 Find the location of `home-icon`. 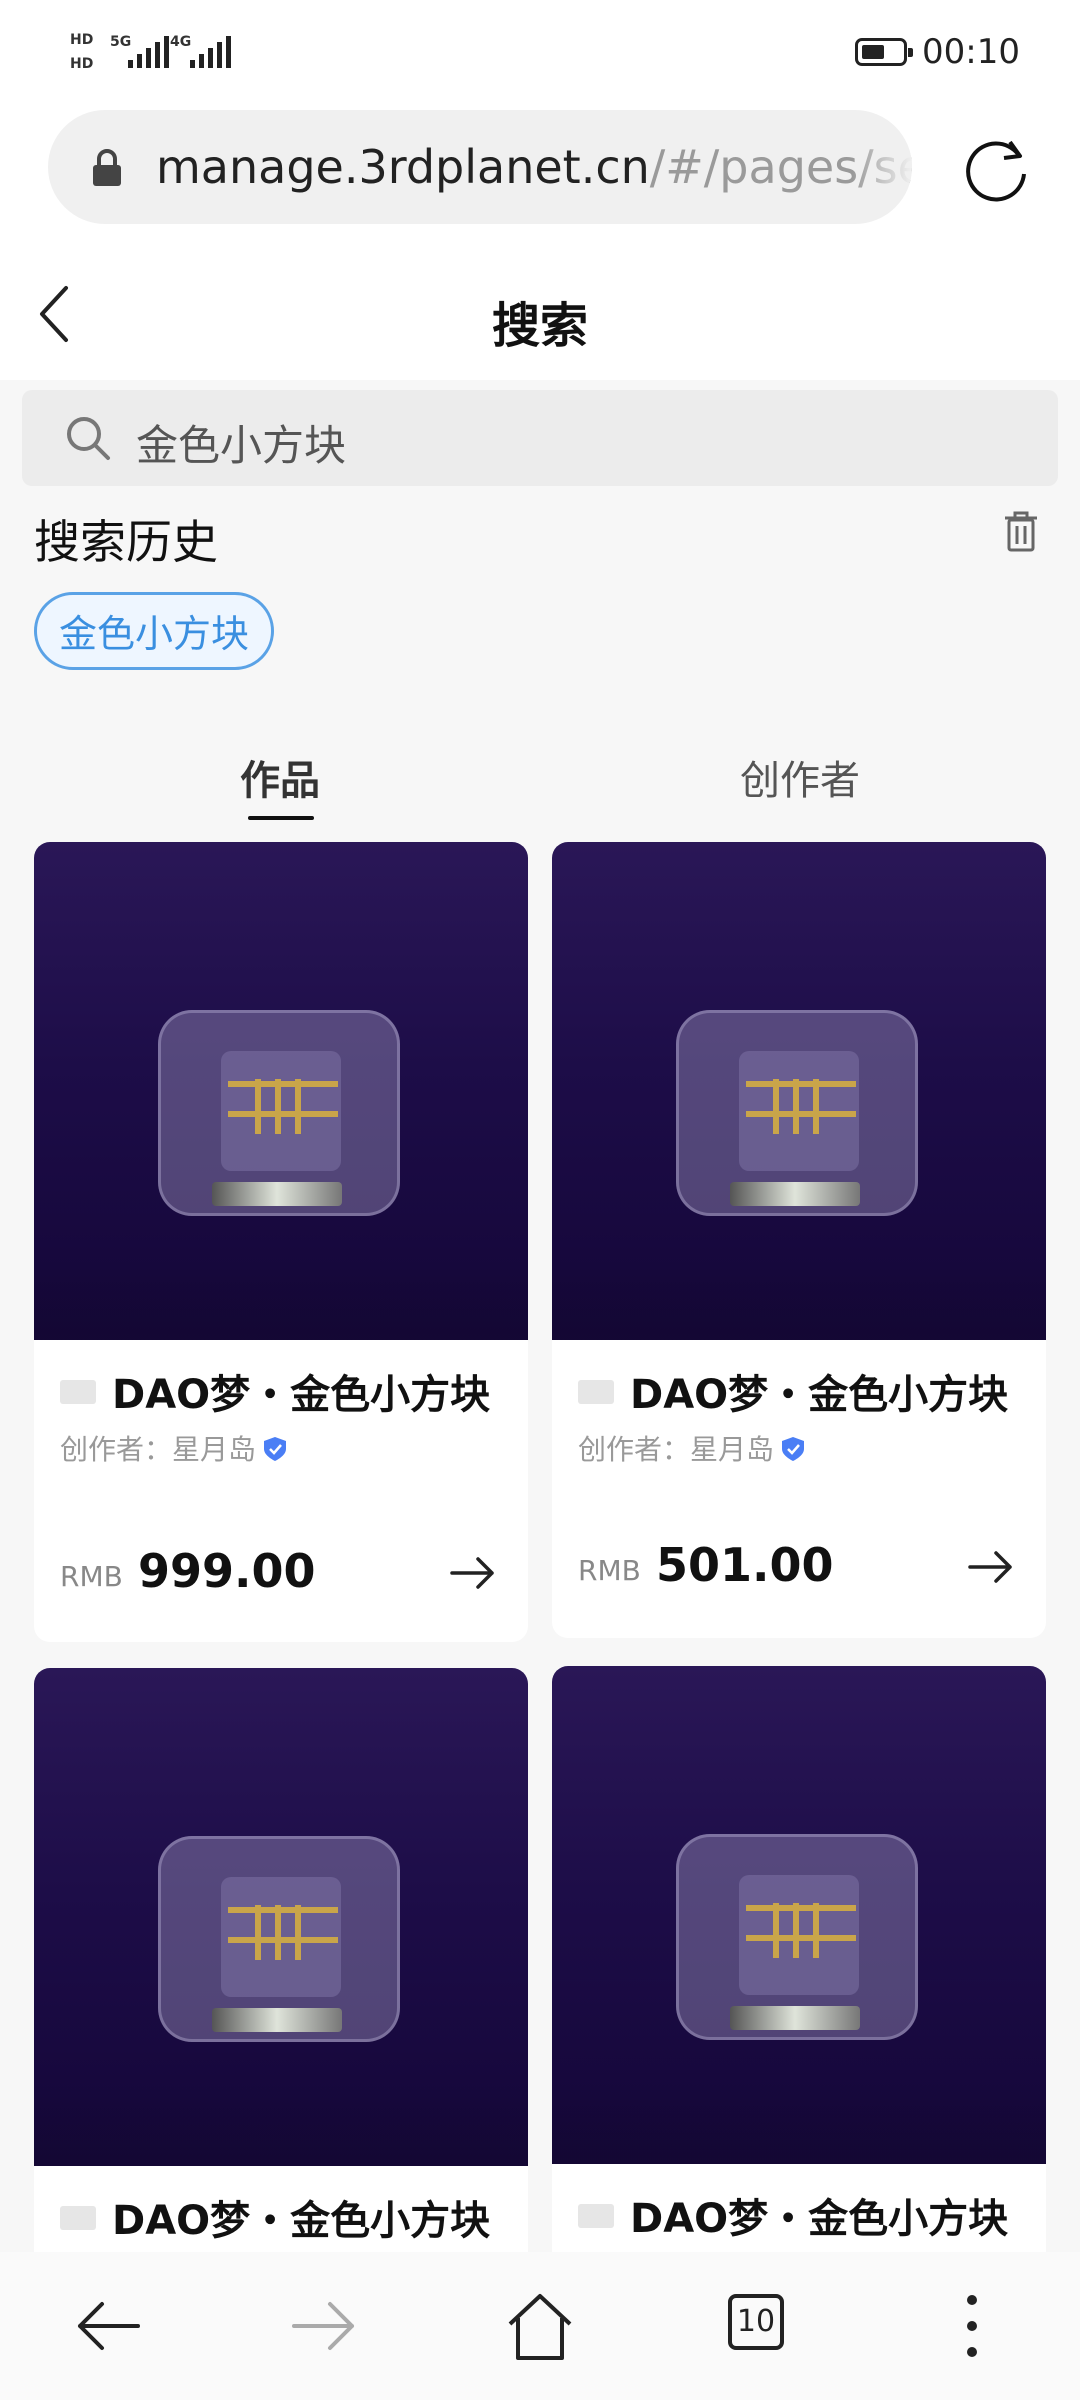

home-icon is located at coordinates (540, 2326).